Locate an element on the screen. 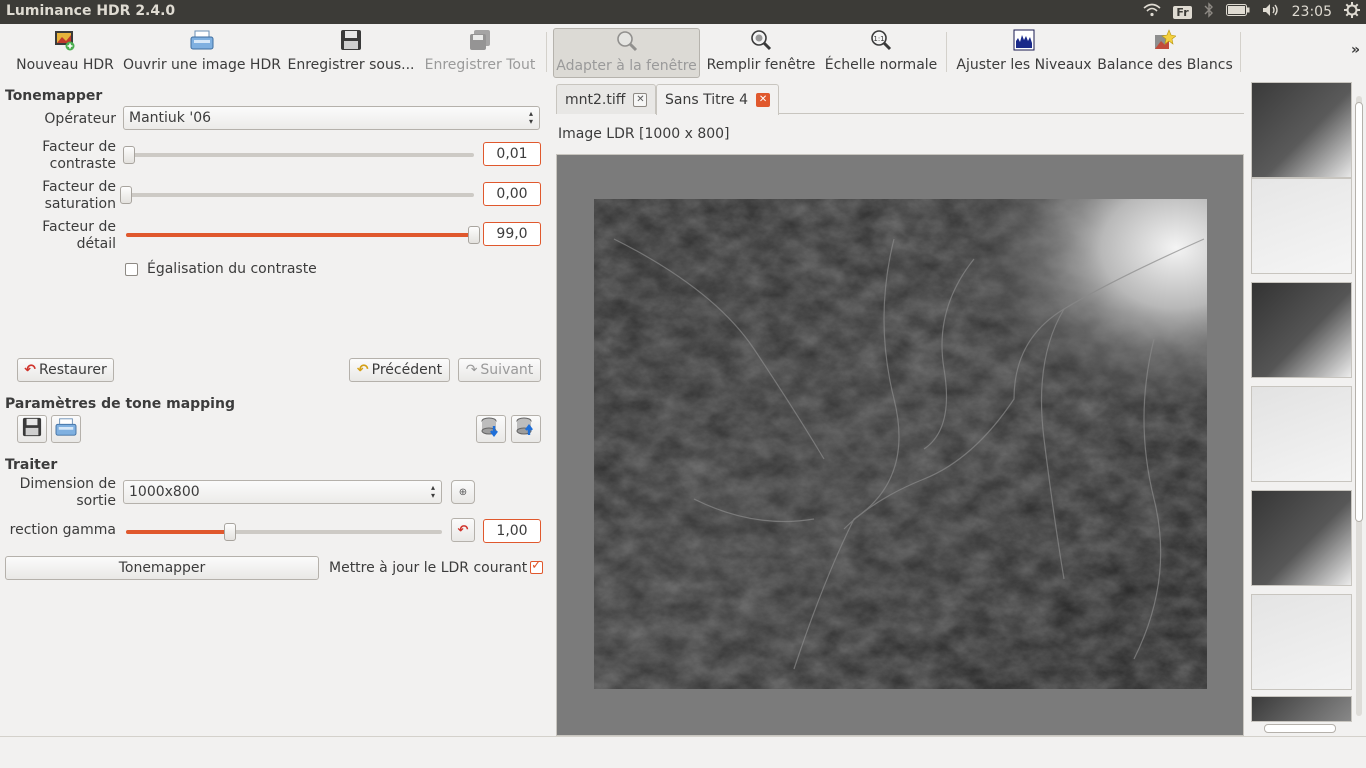  tonemap-button: Tonemapper is located at coordinates (162, 568).